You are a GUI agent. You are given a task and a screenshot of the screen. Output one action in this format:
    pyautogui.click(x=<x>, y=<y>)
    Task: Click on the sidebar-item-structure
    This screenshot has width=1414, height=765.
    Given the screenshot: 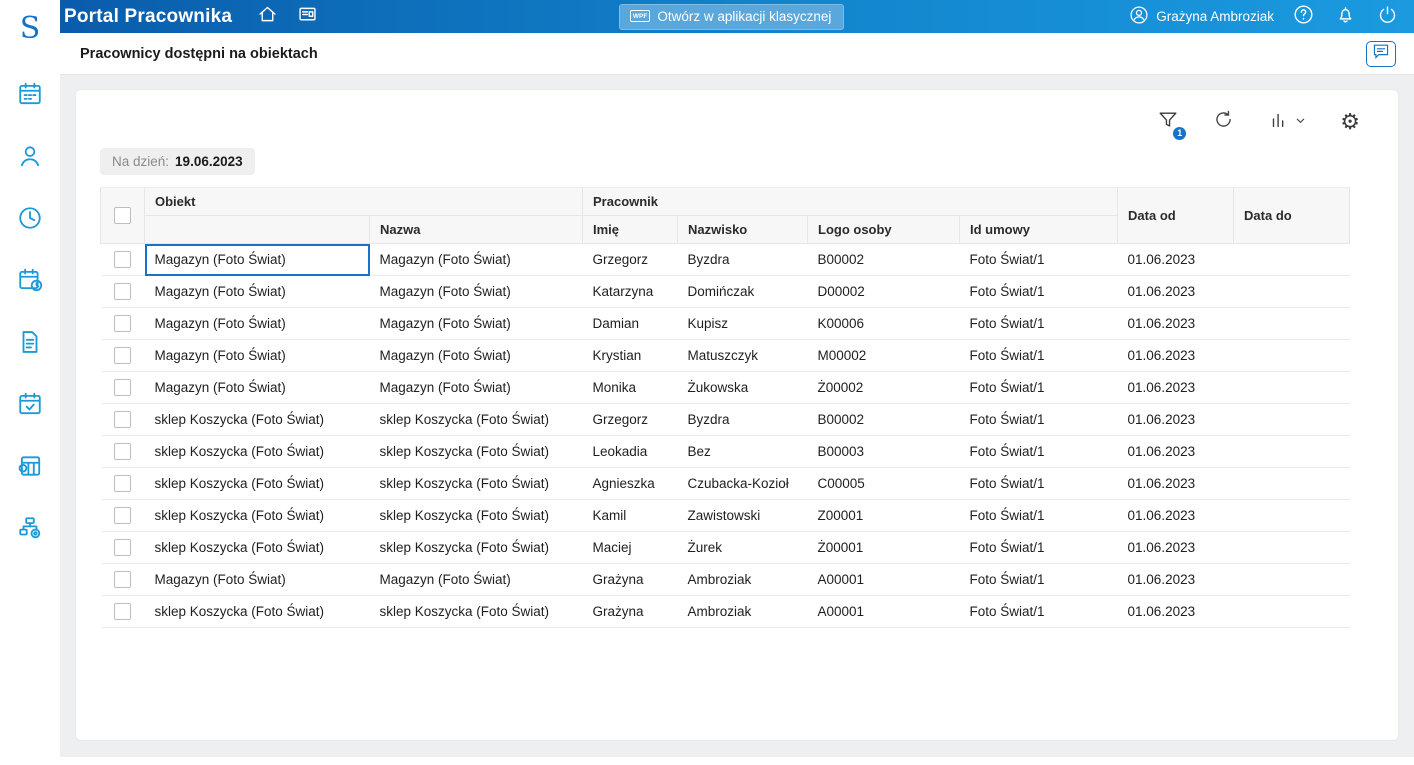 What is the action you would take?
    pyautogui.click(x=30, y=530)
    